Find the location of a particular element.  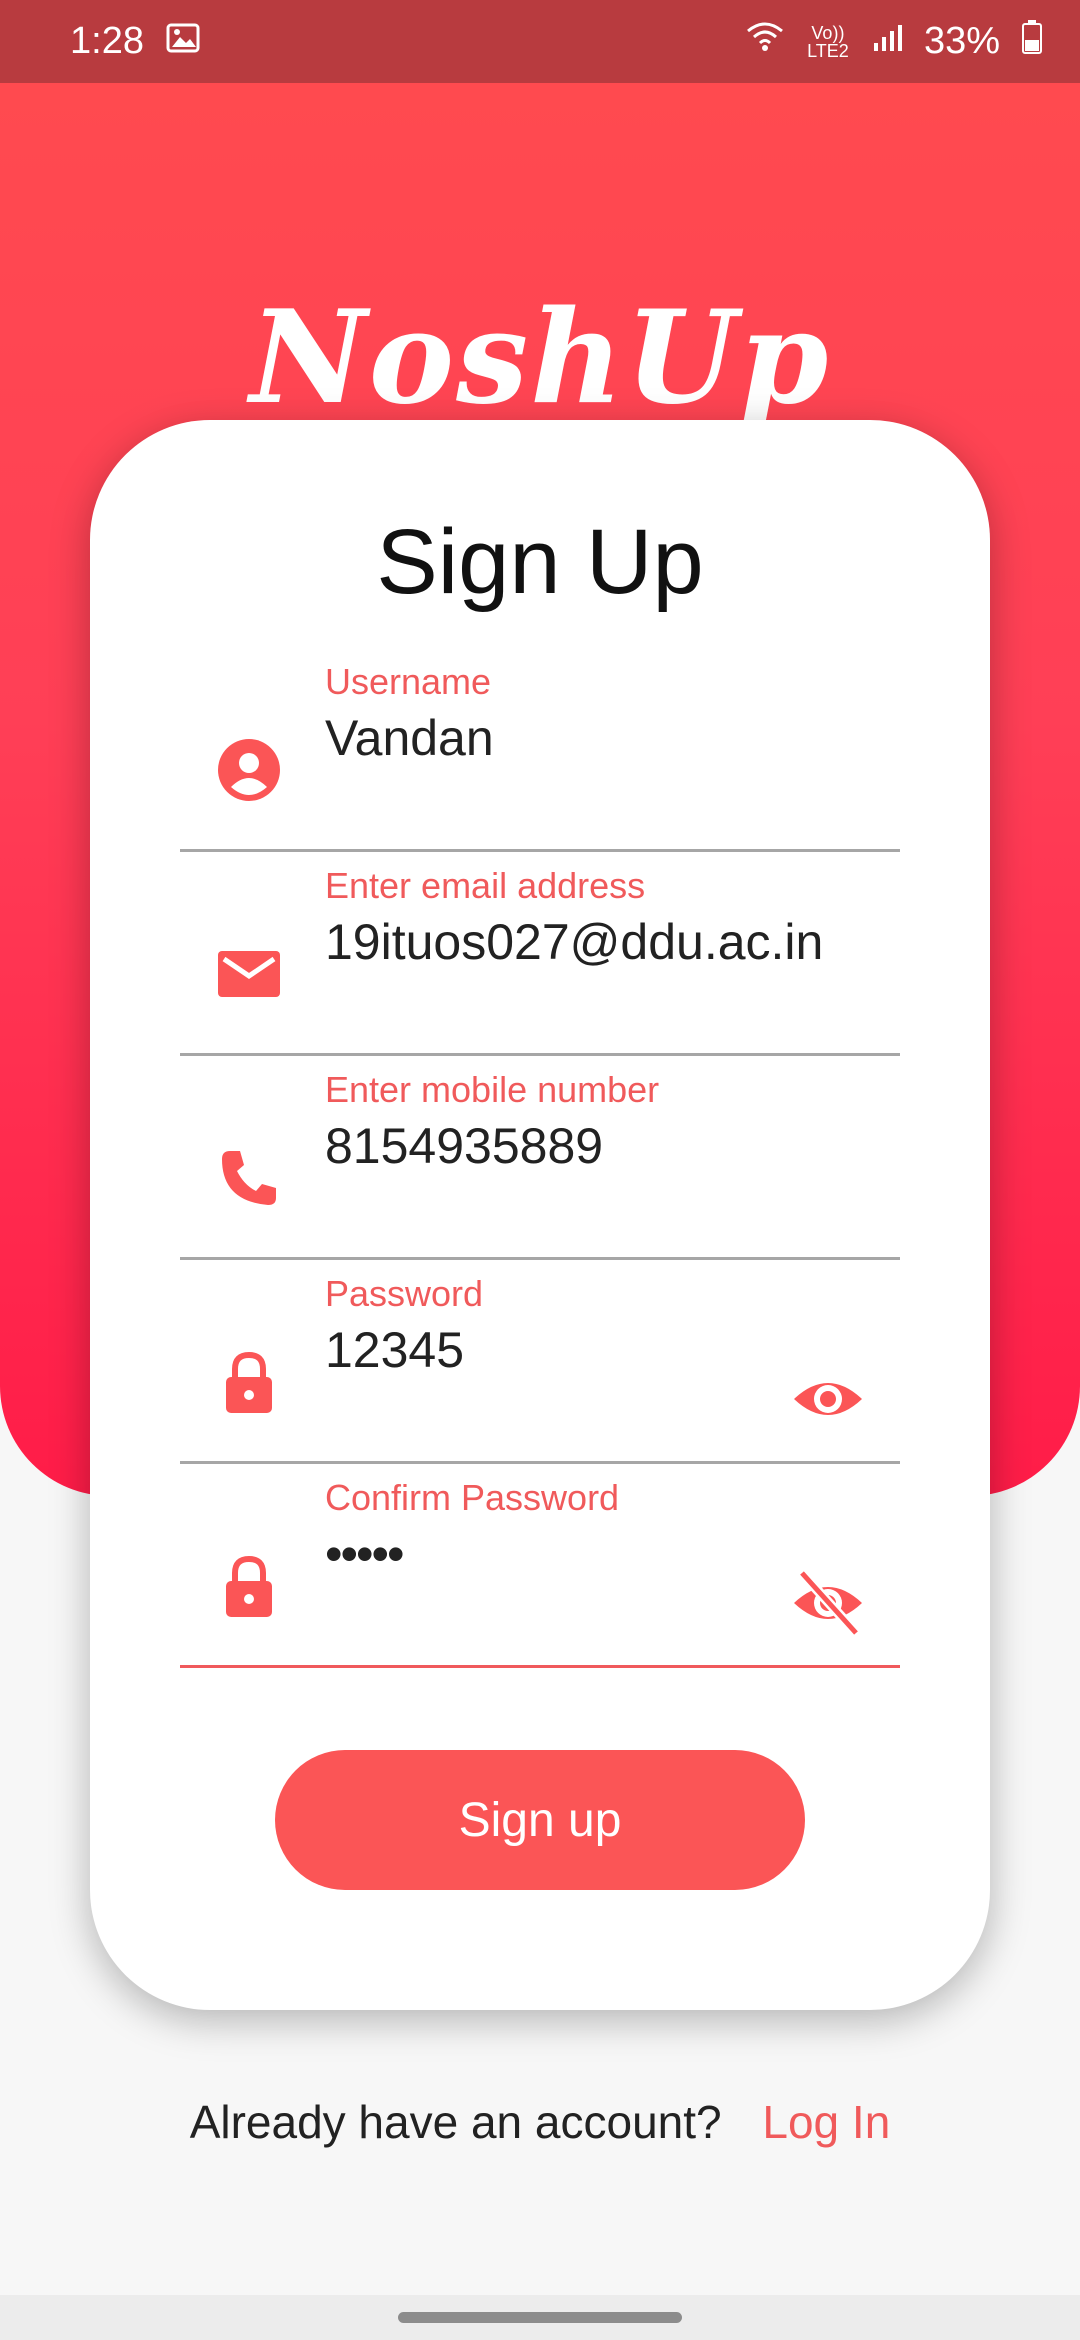

email-field: Enter email address 19ituos027@ddu.ac.in is located at coordinates (540, 952).